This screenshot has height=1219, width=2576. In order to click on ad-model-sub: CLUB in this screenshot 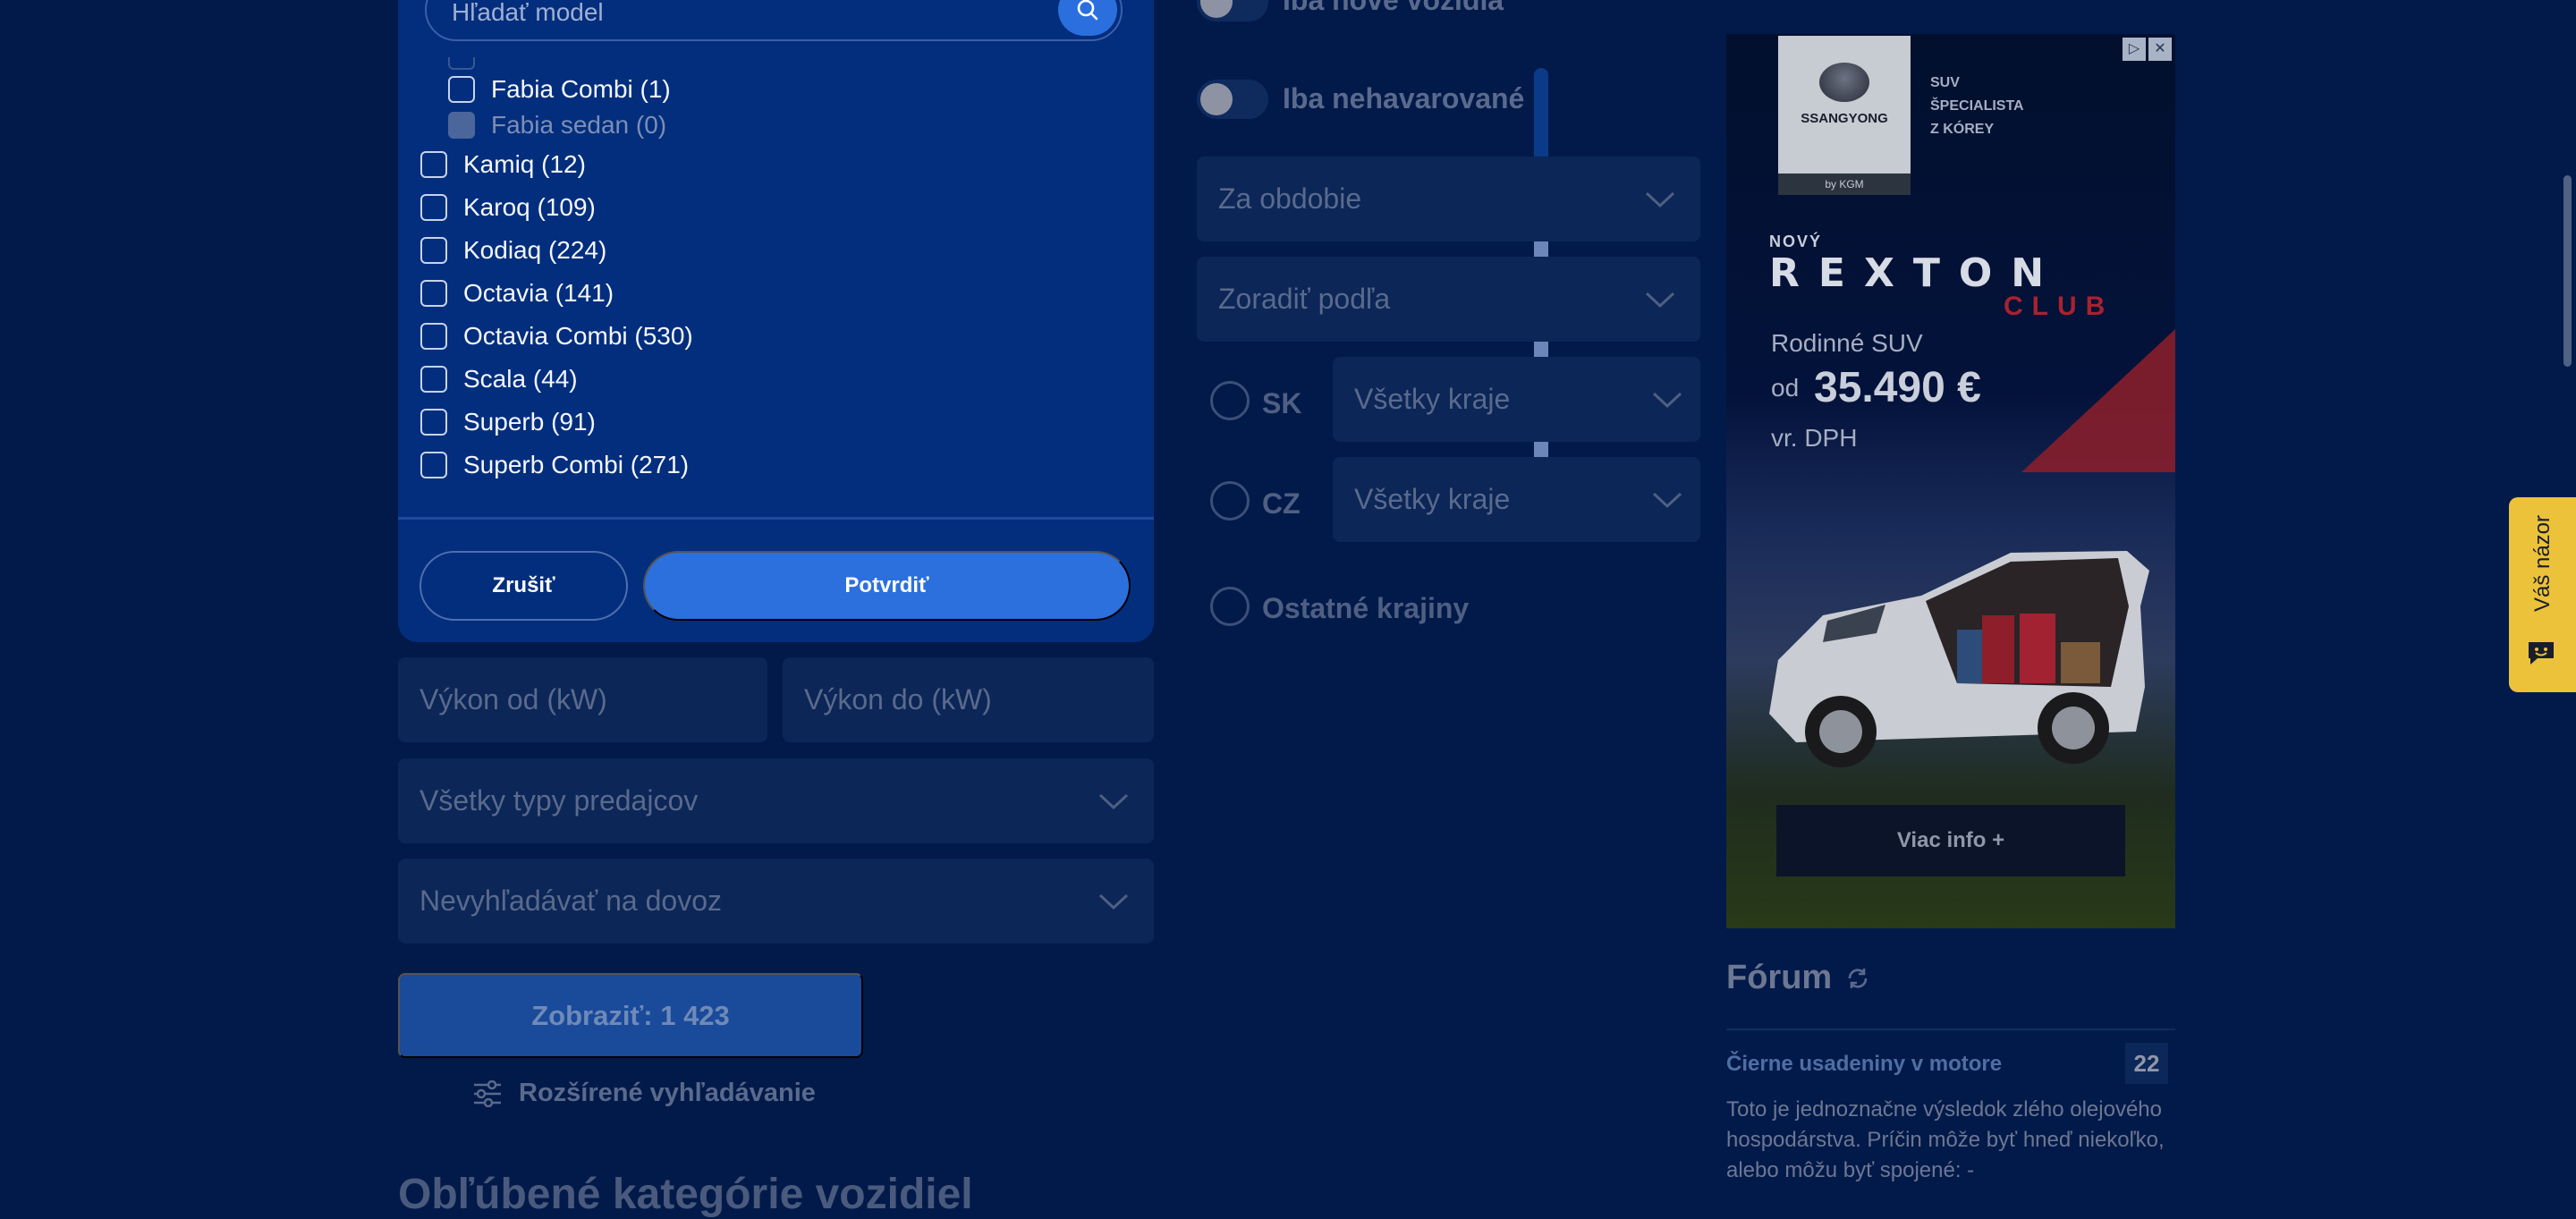, I will do `click(2059, 306)`.